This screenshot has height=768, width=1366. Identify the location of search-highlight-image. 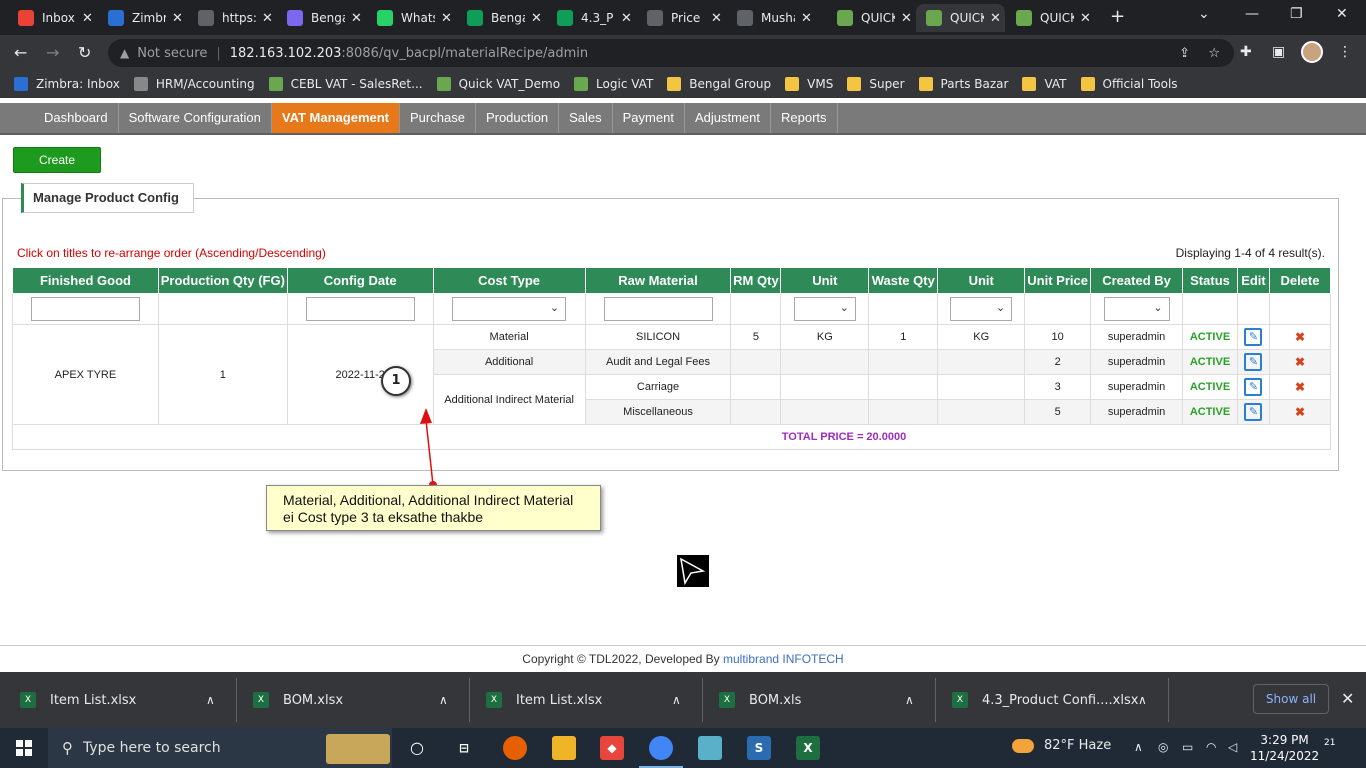
(358, 749).